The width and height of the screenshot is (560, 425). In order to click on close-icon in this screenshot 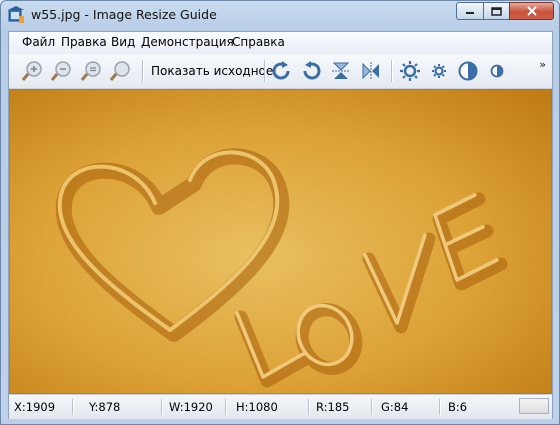, I will do `click(531, 11)`.